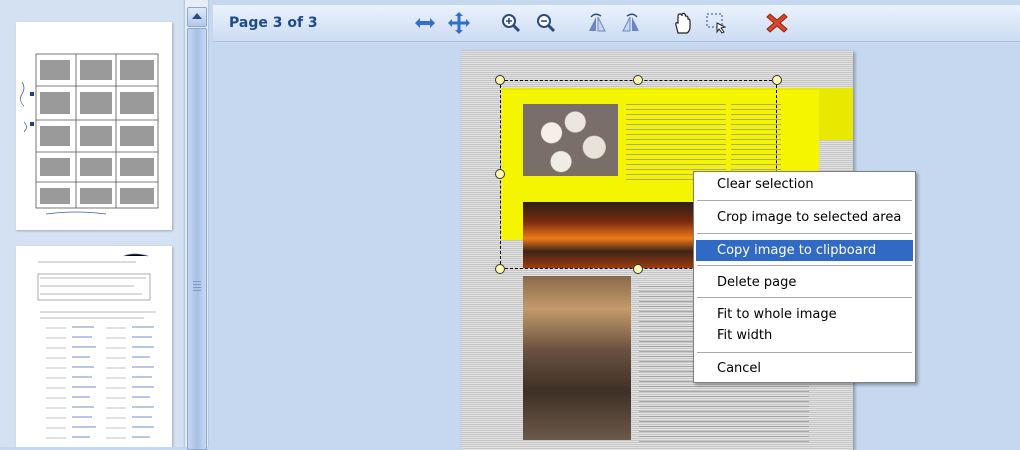 The height and width of the screenshot is (450, 1020). I want to click on fit-page-icon, so click(459, 23).